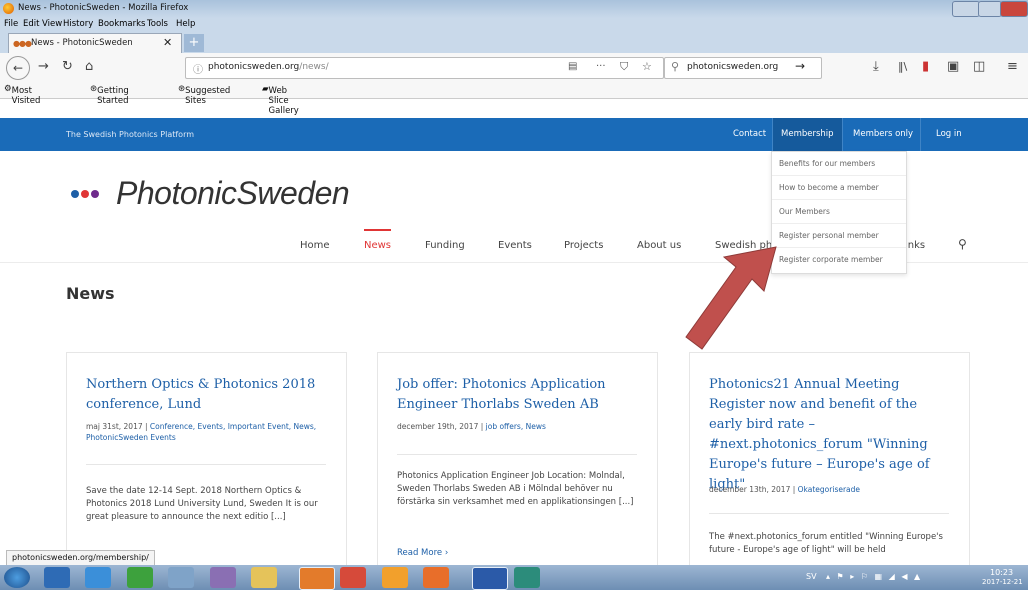 This screenshot has width=1028, height=590. What do you see at coordinates (516, 426) in the screenshot?
I see `news-card-categories: job offers, News` at bounding box center [516, 426].